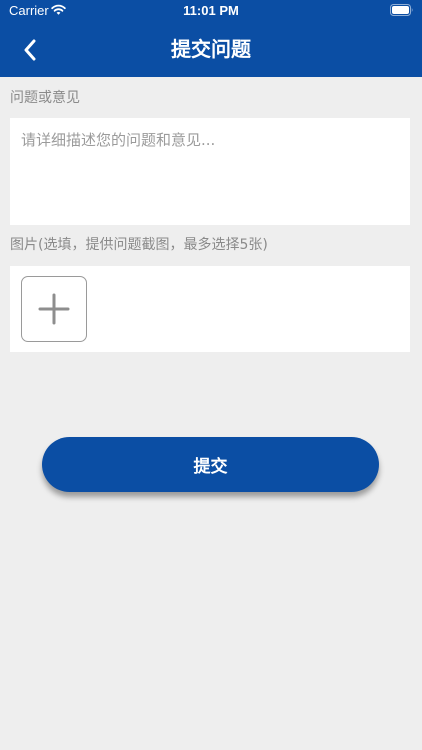 This screenshot has height=750, width=422. I want to click on feedback-input, so click(210, 171).